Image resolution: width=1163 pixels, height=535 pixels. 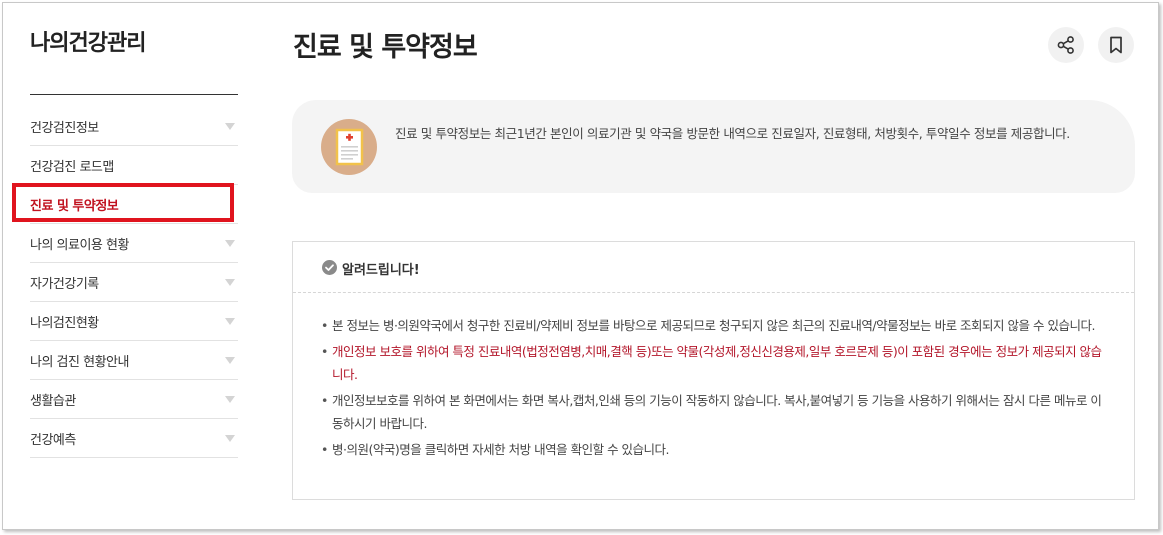 What do you see at coordinates (64, 284) in the screenshot?
I see `sidebar-item-label: 자가건강기록` at bounding box center [64, 284].